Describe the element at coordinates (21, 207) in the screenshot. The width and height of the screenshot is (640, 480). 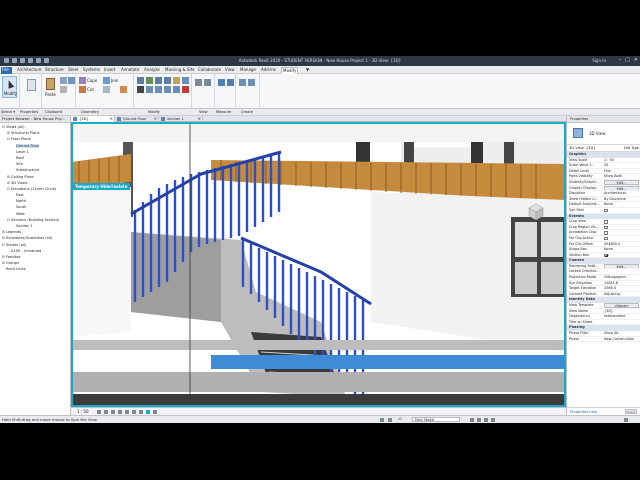
I see `browser-node-label: South` at that location.